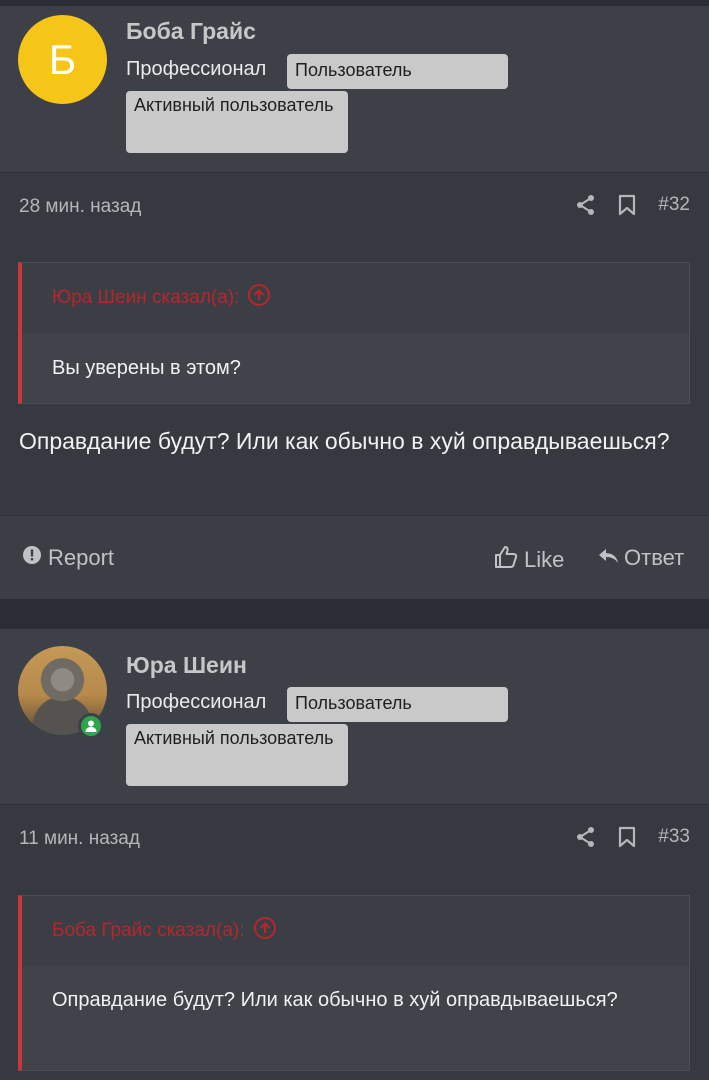 Image resolution: width=709 pixels, height=1080 pixels. I want to click on post-time: 28 мин. назад, so click(80, 207).